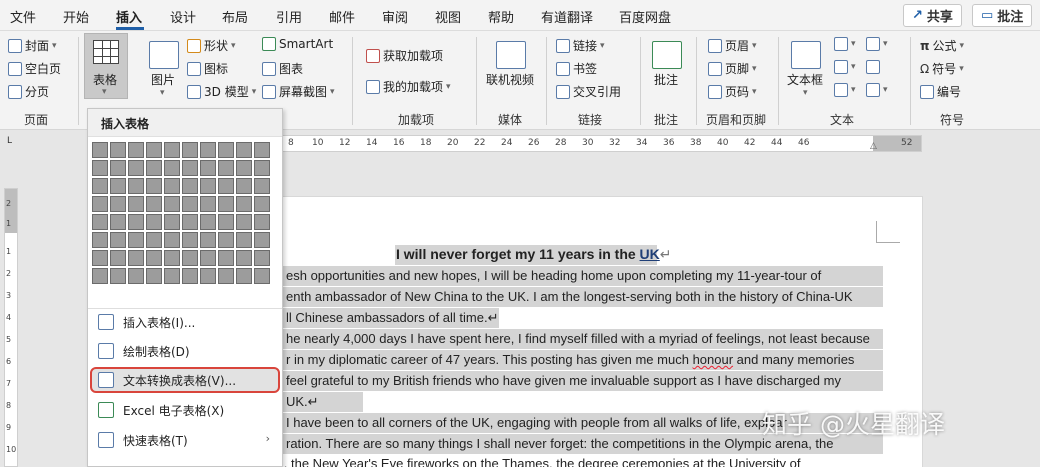 Image resolution: width=1040 pixels, height=467 pixels. Describe the element at coordinates (580, 45) in the screenshot. I see `link-button: 链接 ▾` at that location.